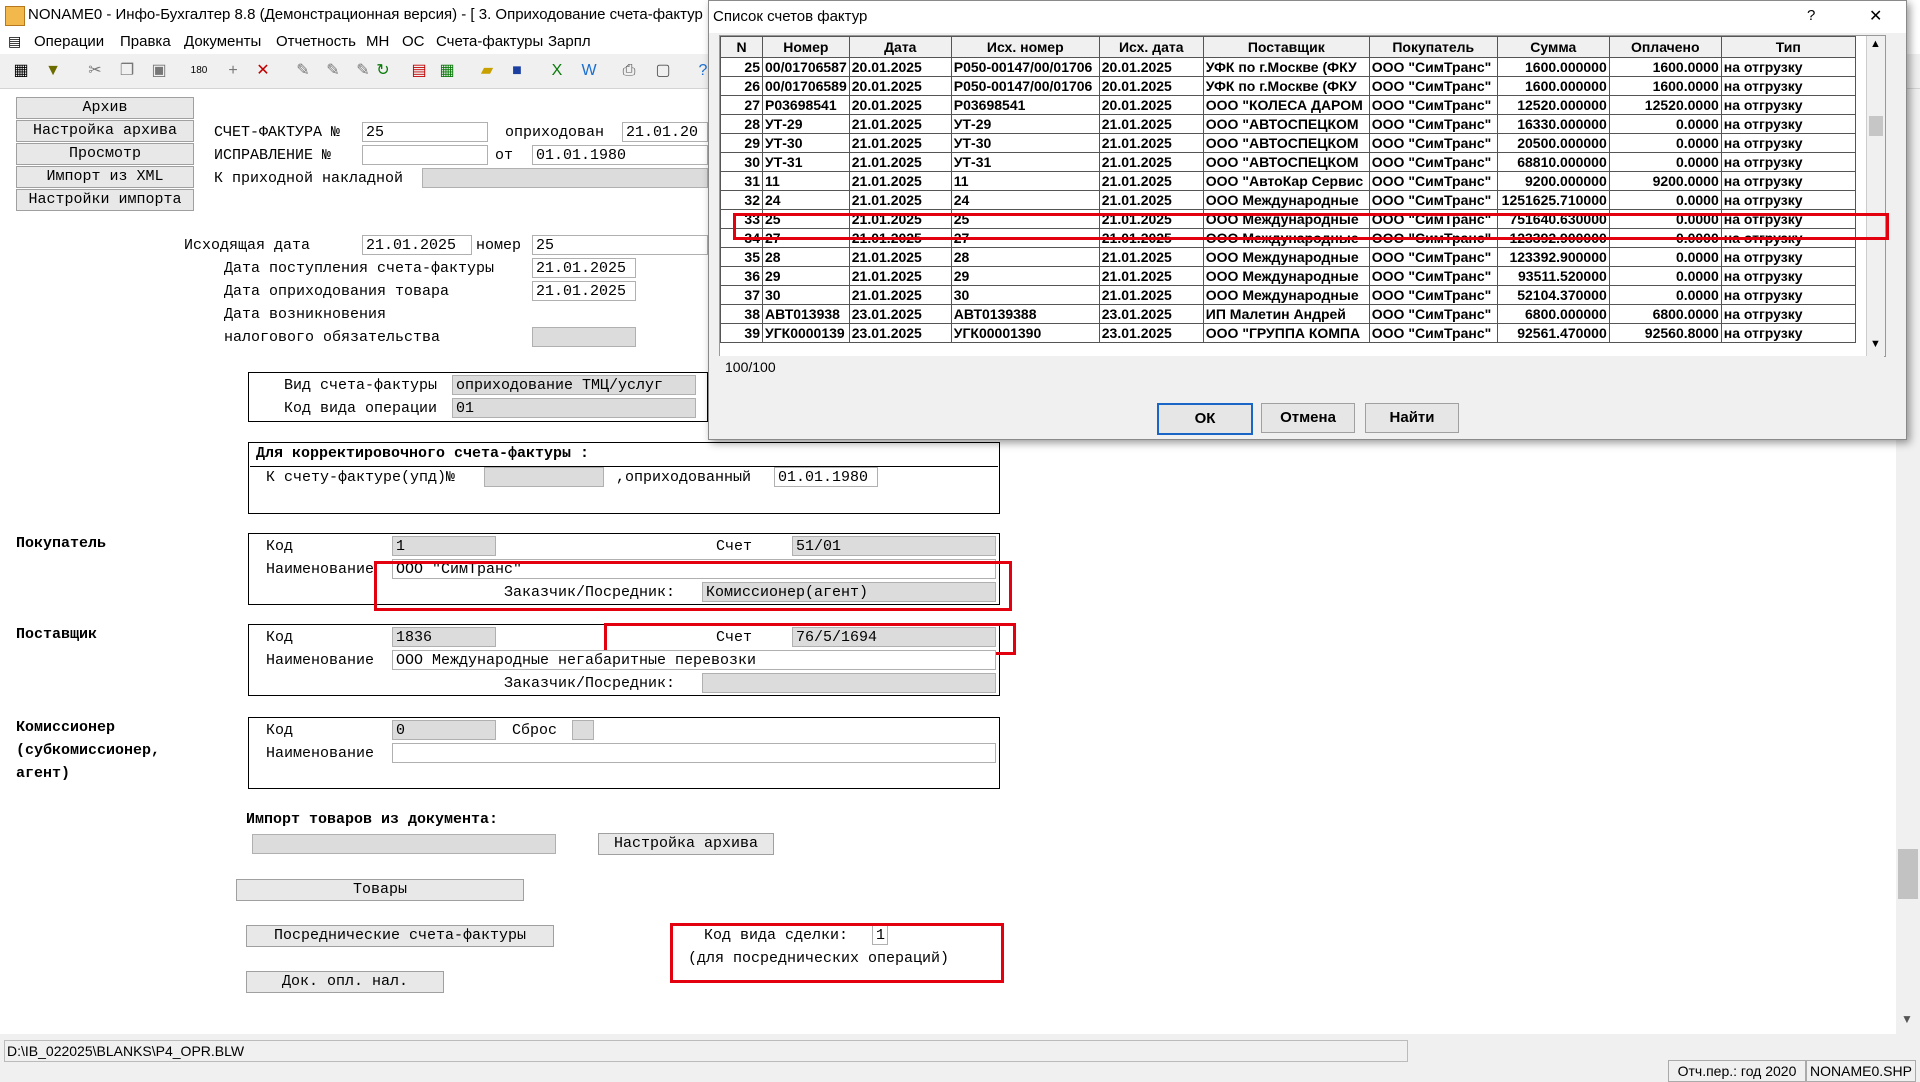 The image size is (1920, 1082). Describe the element at coordinates (1665, 314) in the screenshot. I see `table-cell: 6800.0000` at that location.